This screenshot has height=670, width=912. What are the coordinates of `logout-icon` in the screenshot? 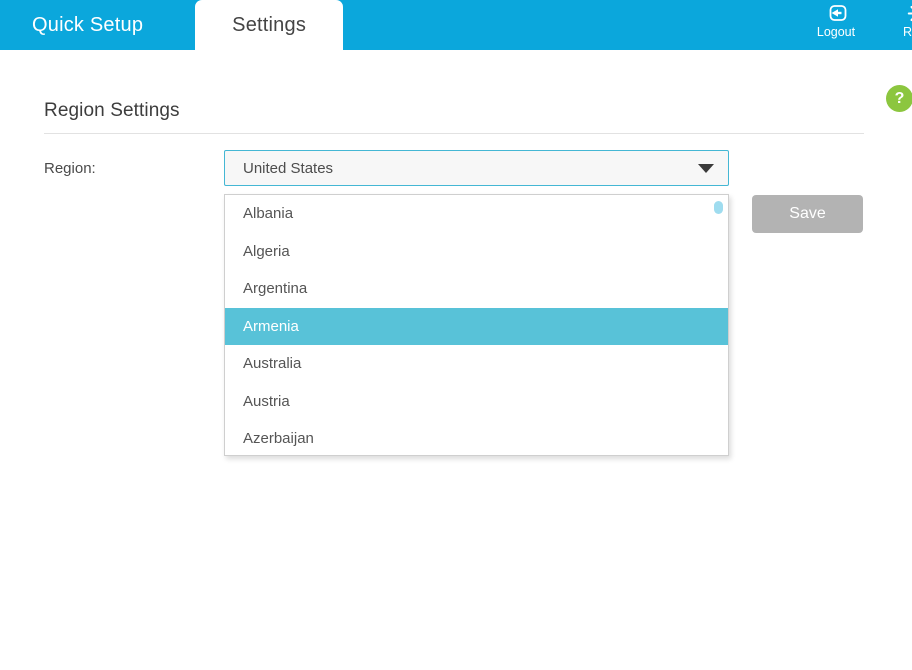 It's located at (836, 13).